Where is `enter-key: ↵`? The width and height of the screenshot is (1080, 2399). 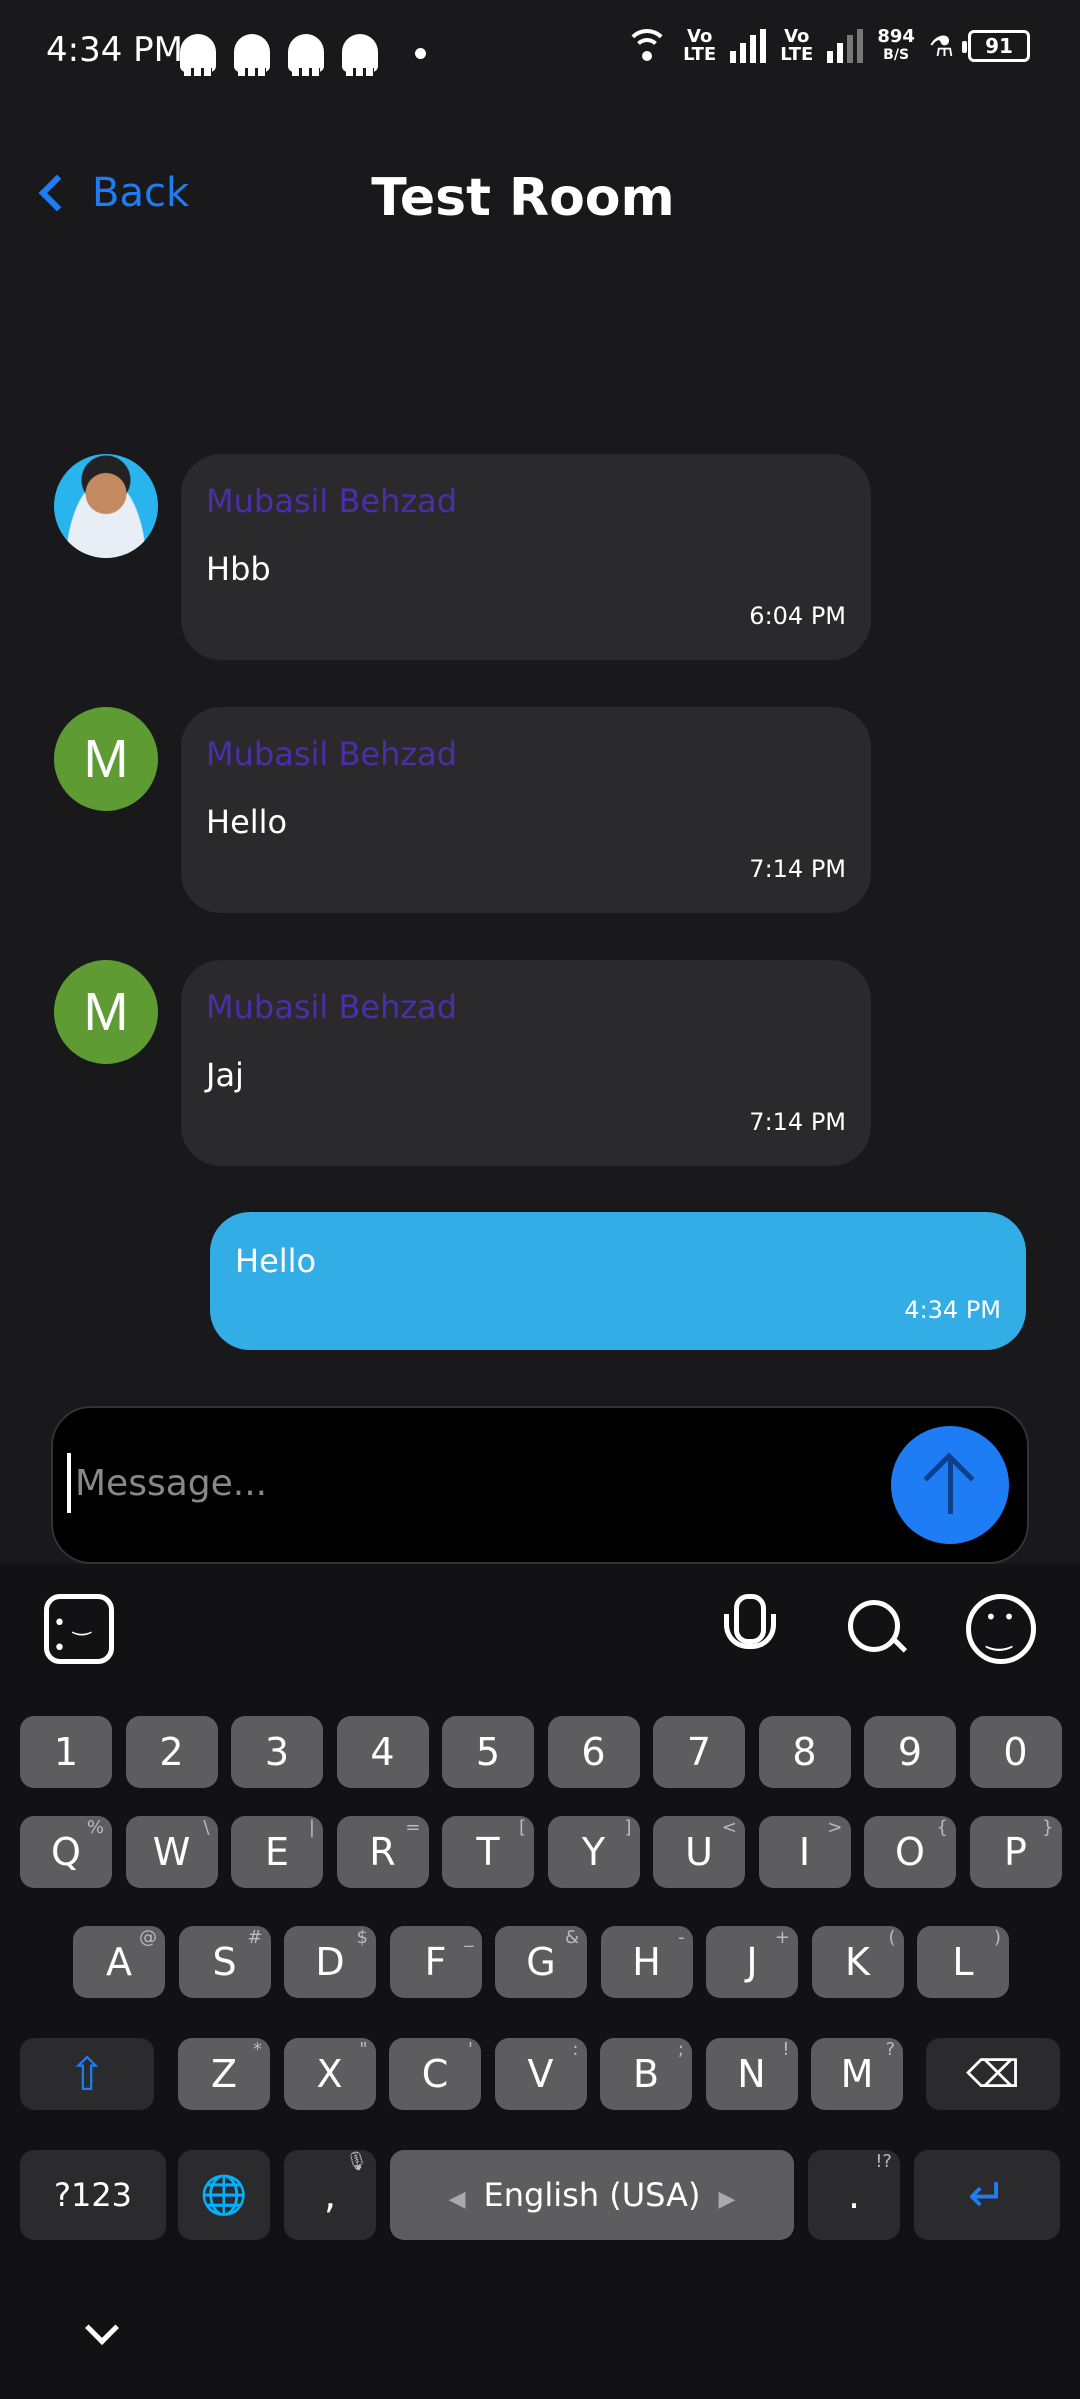 enter-key: ↵ is located at coordinates (987, 2195).